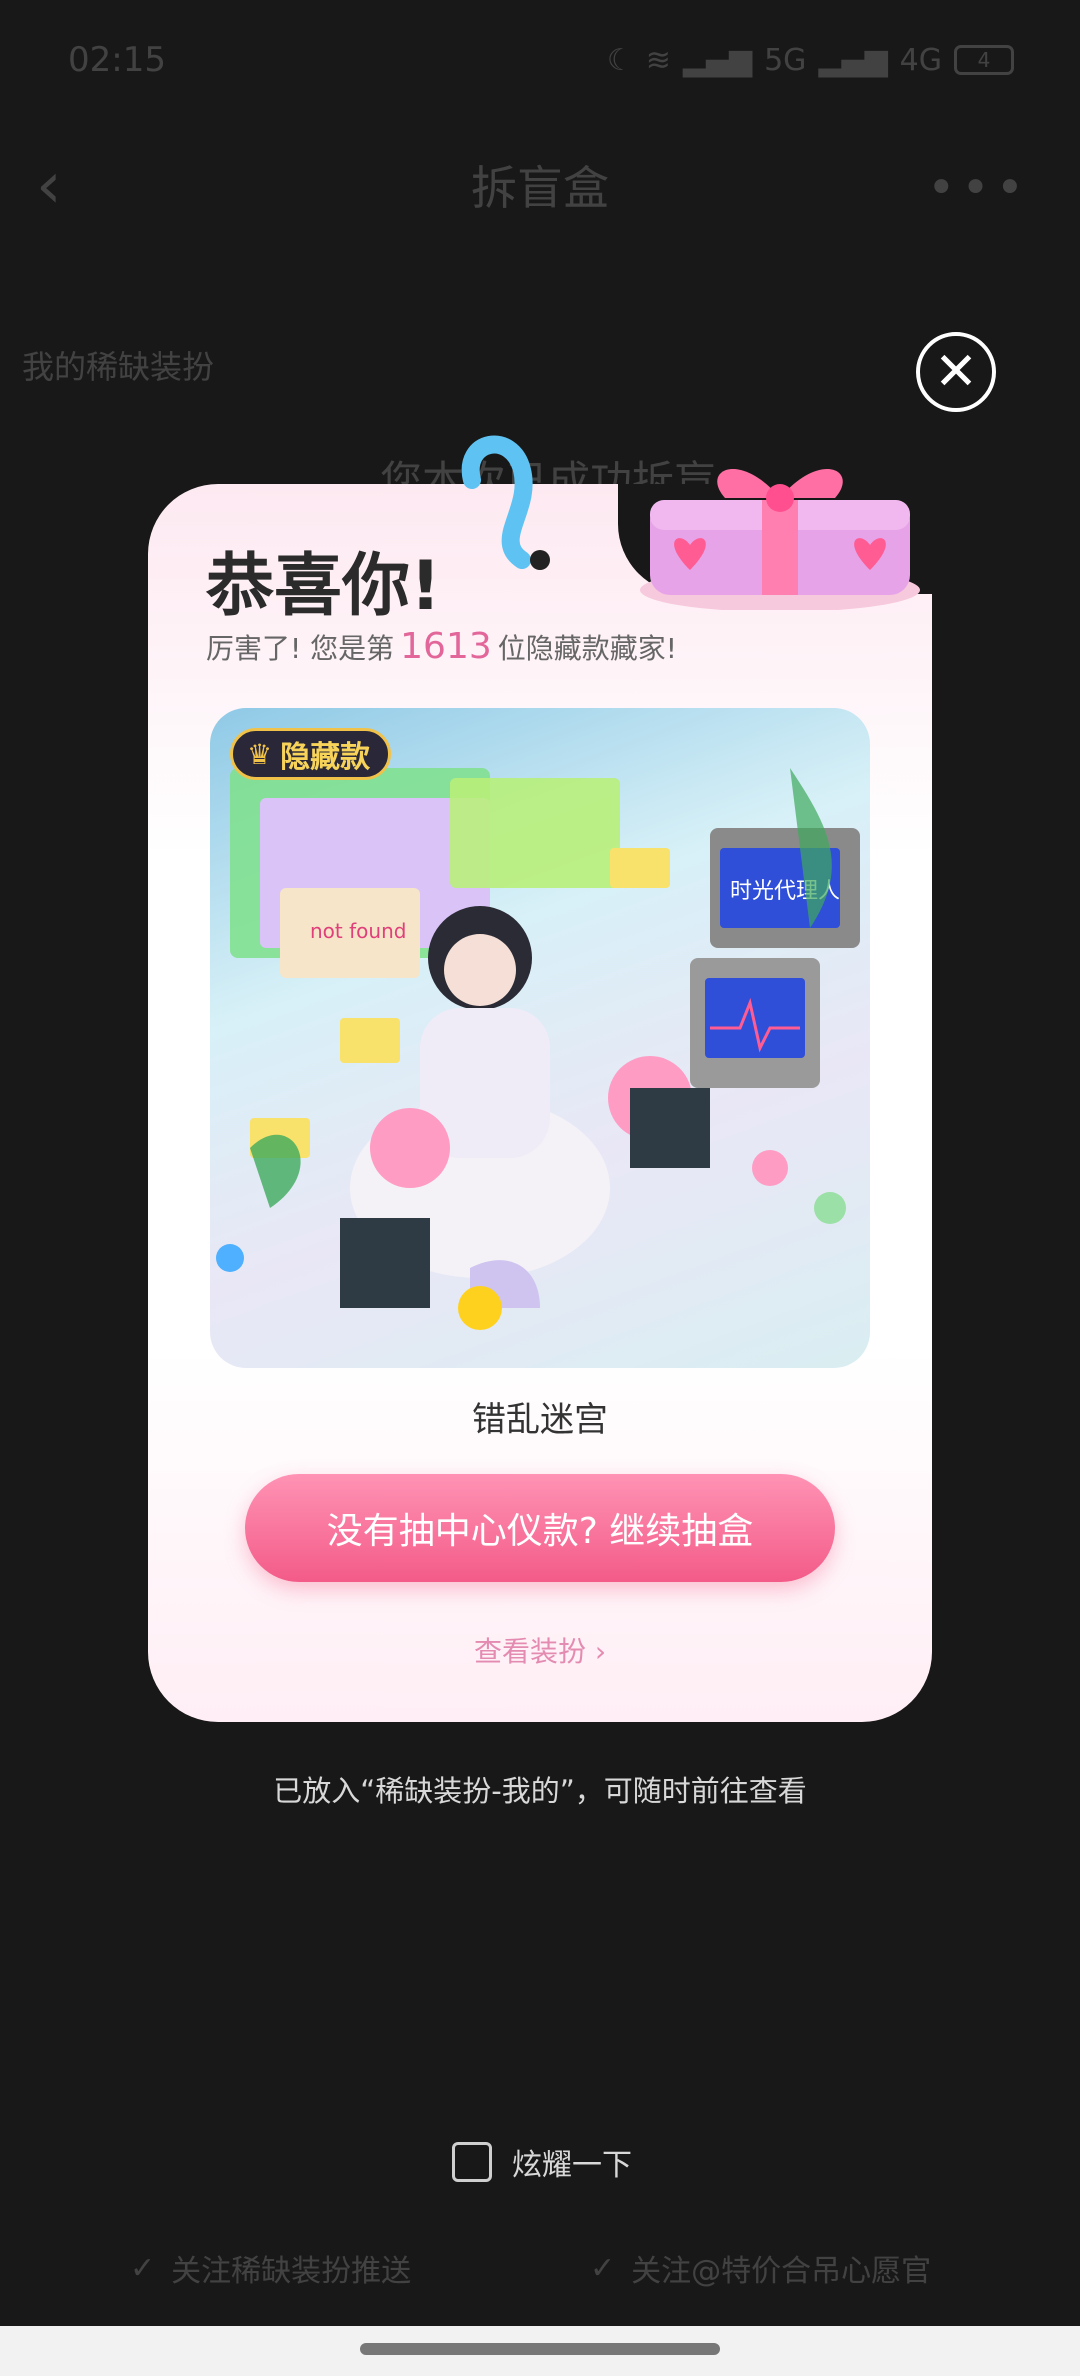 Image resolution: width=1080 pixels, height=2376 pixels. I want to click on show-off-toggle: 炫耀一下, so click(542, 2162).